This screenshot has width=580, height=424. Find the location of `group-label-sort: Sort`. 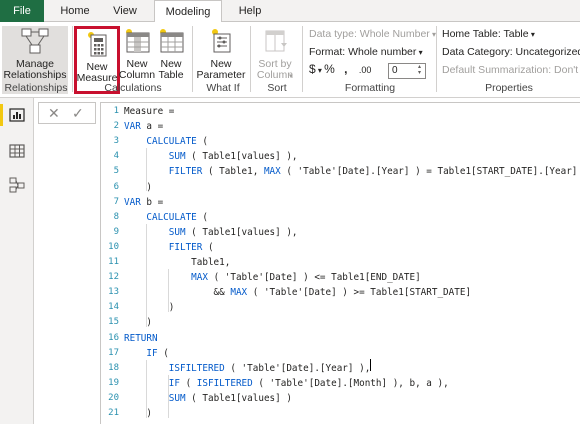

group-label-sort: Sort is located at coordinates (277, 88).